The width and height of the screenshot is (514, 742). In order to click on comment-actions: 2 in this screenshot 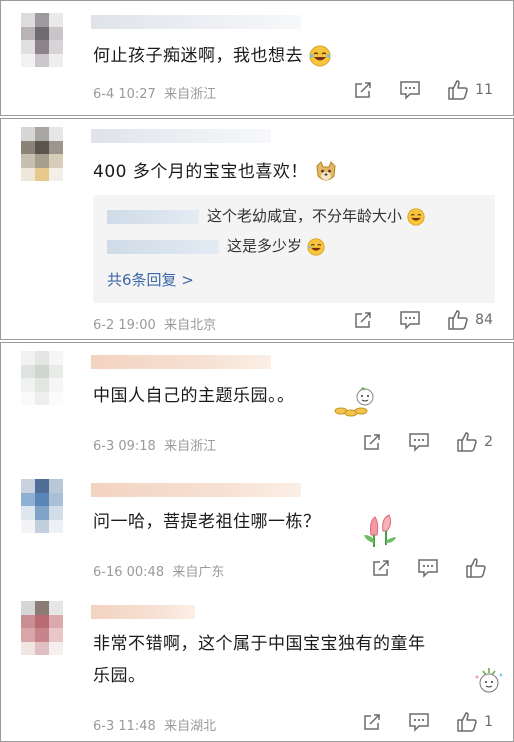, I will do `click(414, 442)`.